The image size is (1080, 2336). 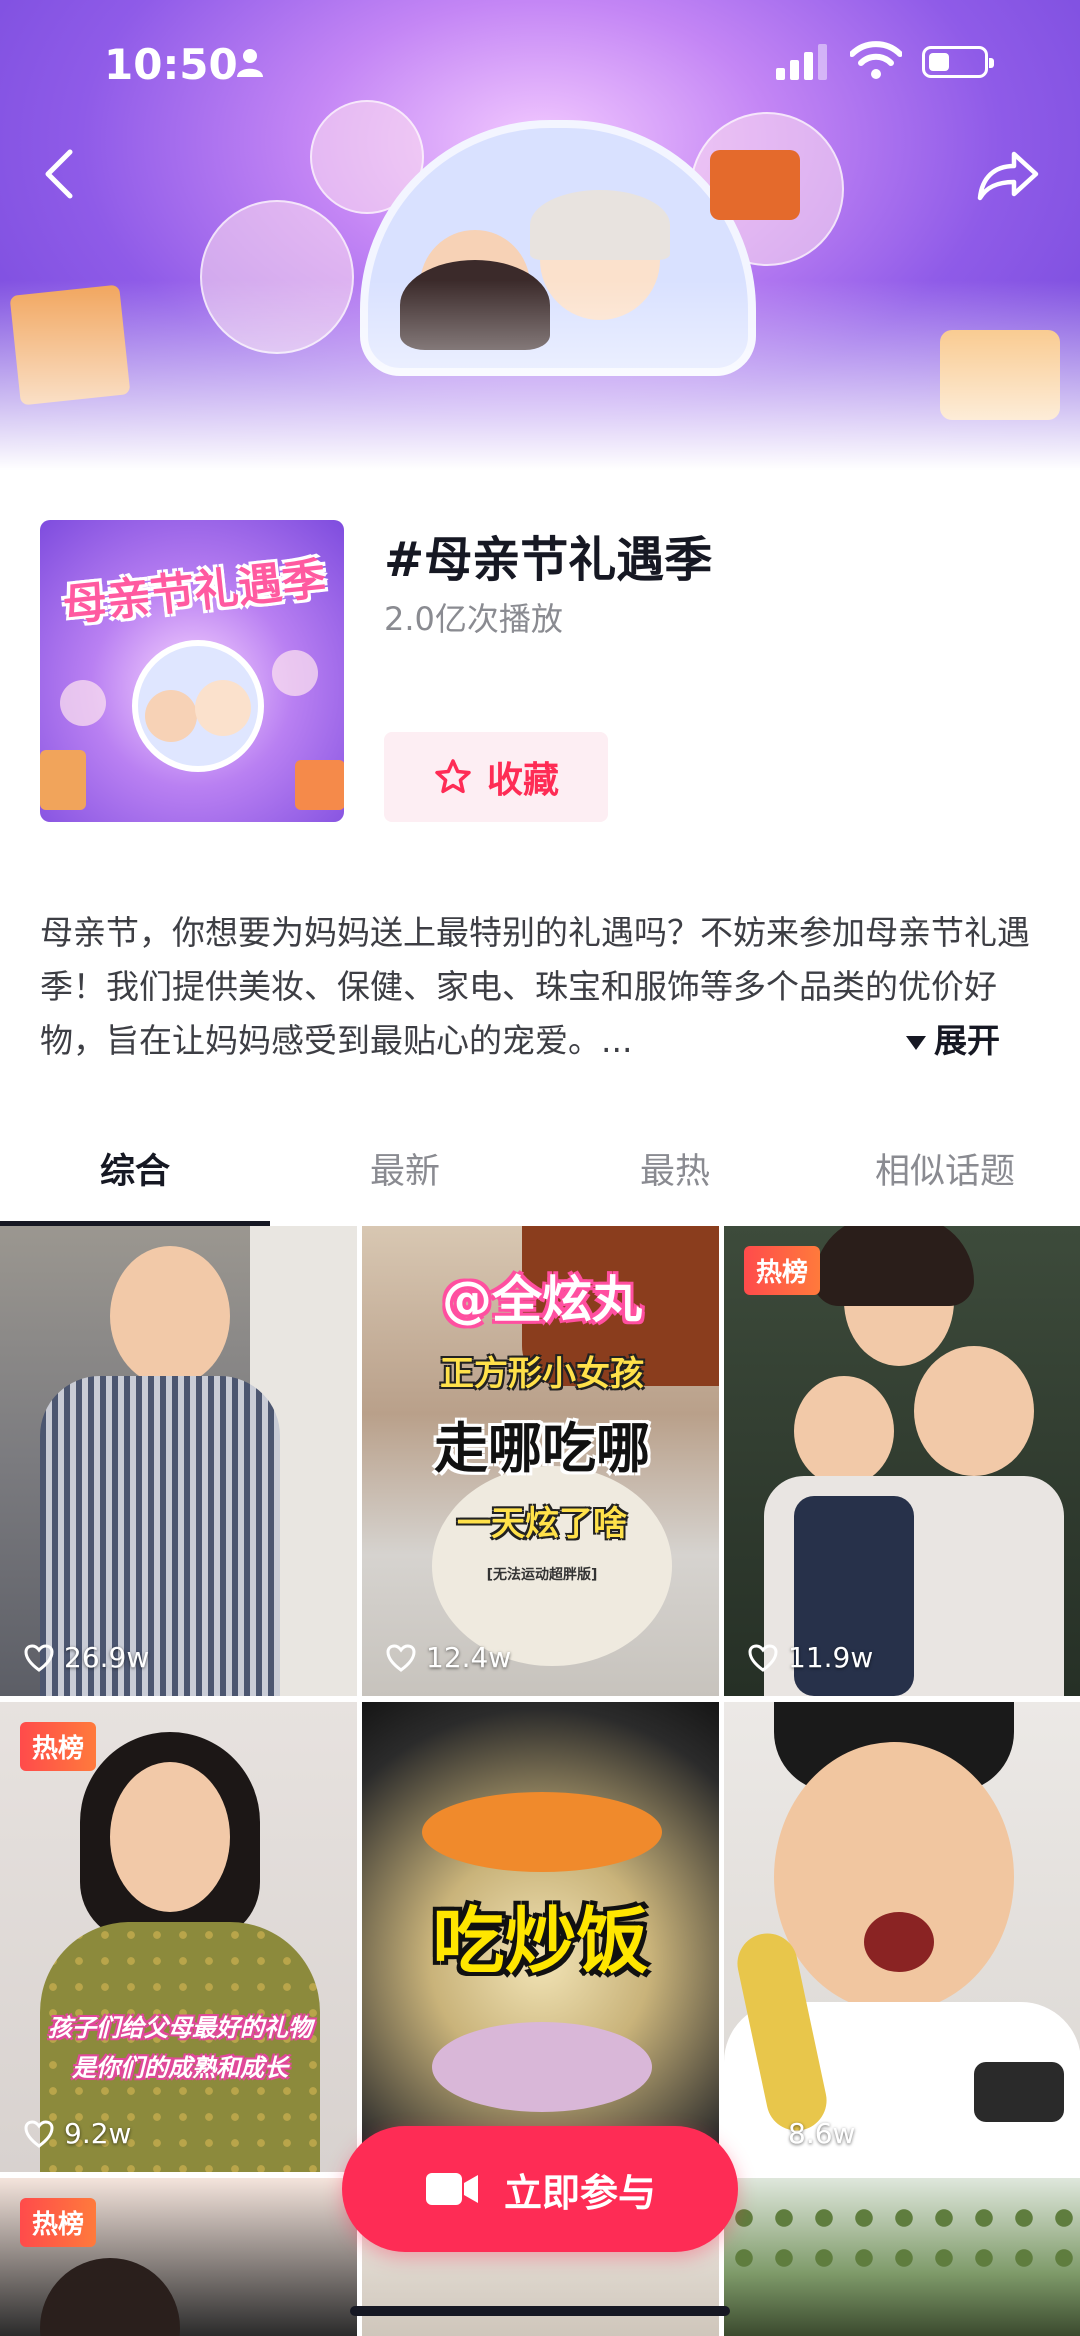 What do you see at coordinates (192, 671) in the screenshot?
I see `topic-cover-image: 母亲节礼遇季` at bounding box center [192, 671].